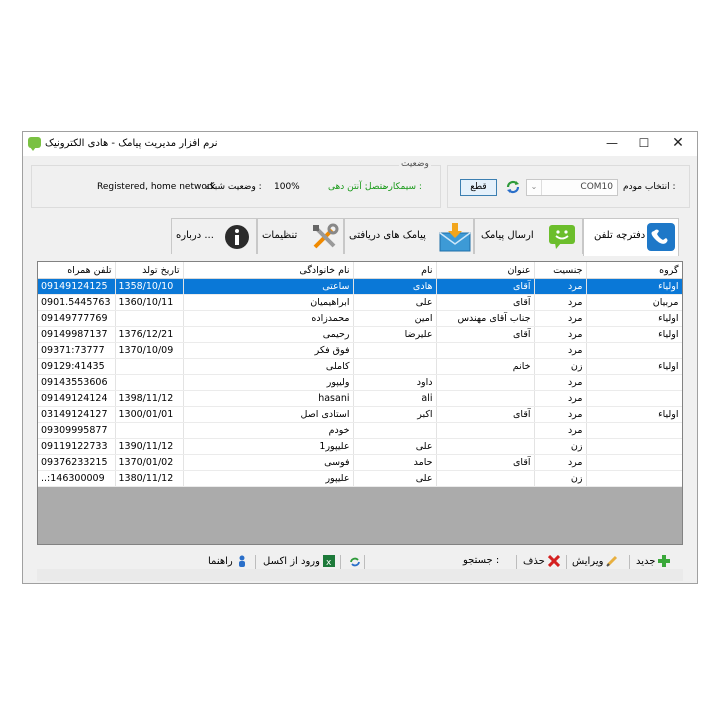 This screenshot has height=720, width=720. What do you see at coordinates (560, 270) in the screenshot?
I see `col-header-gender: جنسیت` at bounding box center [560, 270].